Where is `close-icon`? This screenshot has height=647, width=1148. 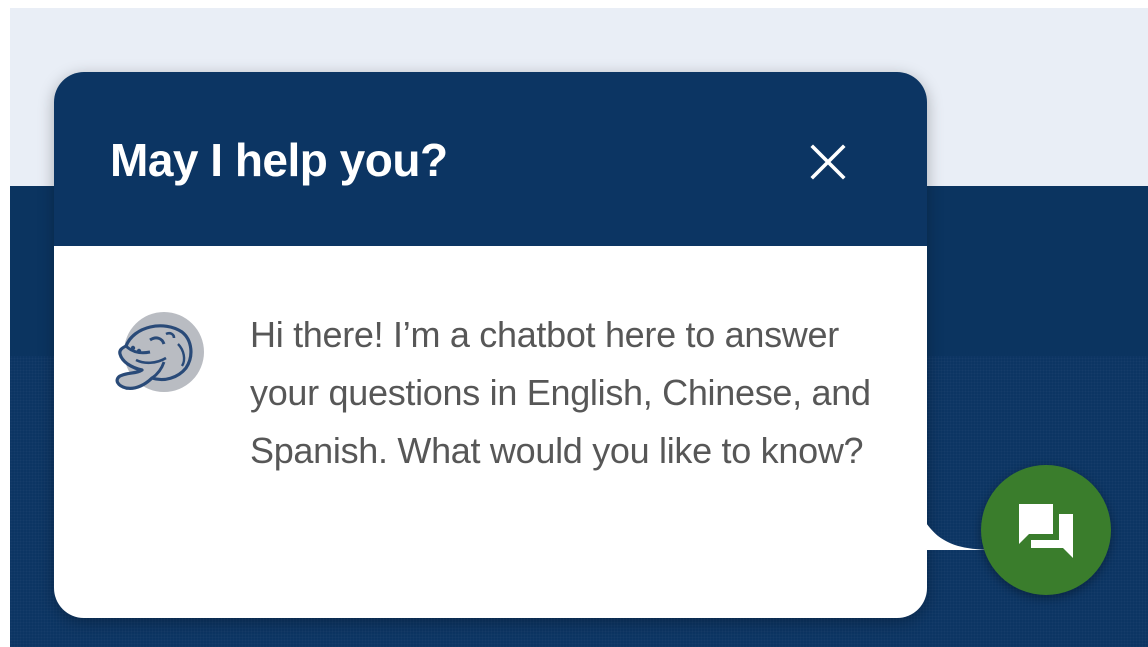
close-icon is located at coordinates (828, 162).